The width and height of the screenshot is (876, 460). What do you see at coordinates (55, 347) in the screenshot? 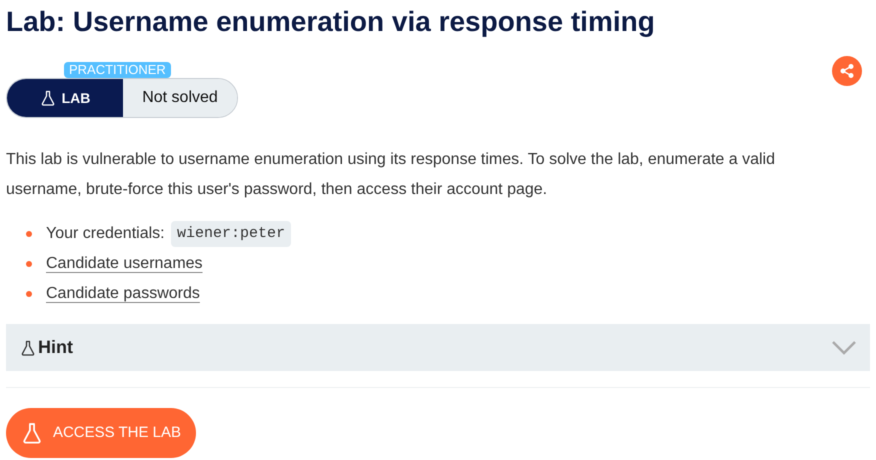
I see `hint-label: Hint` at bounding box center [55, 347].